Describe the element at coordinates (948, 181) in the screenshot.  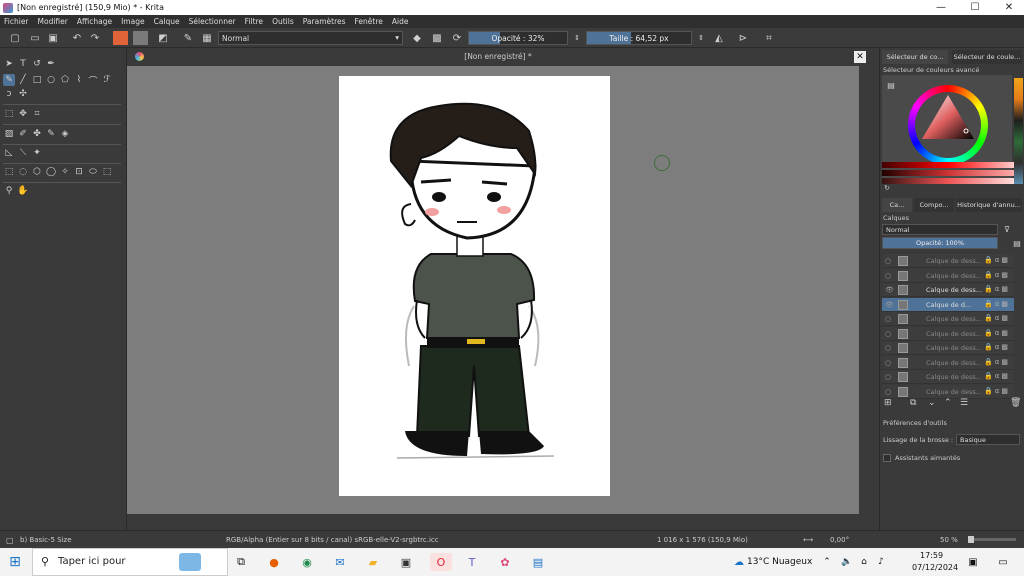
I see `color-strip-tint` at that location.